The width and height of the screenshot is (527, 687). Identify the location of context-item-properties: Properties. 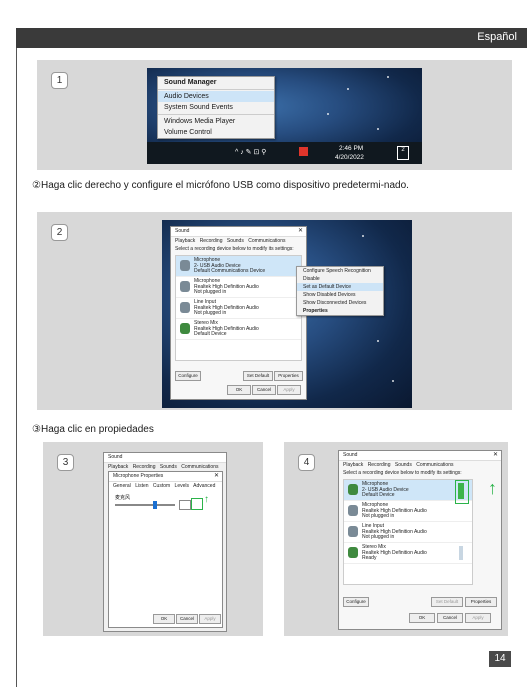
(340, 311).